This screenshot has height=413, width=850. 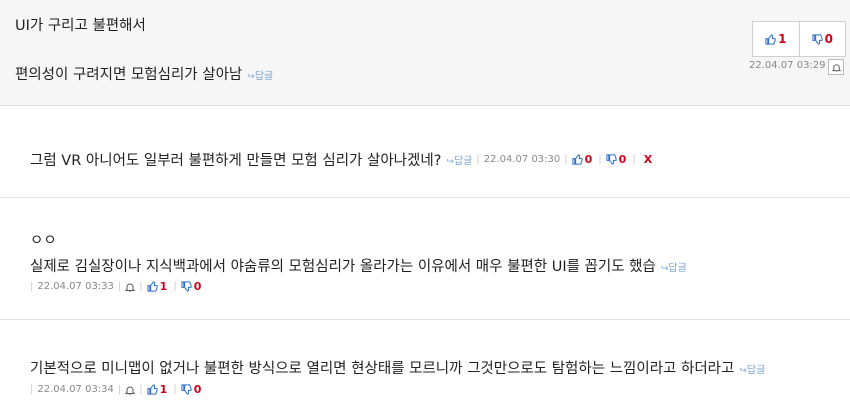 What do you see at coordinates (588, 159) in the screenshot?
I see `upvote-count: 0` at bounding box center [588, 159].